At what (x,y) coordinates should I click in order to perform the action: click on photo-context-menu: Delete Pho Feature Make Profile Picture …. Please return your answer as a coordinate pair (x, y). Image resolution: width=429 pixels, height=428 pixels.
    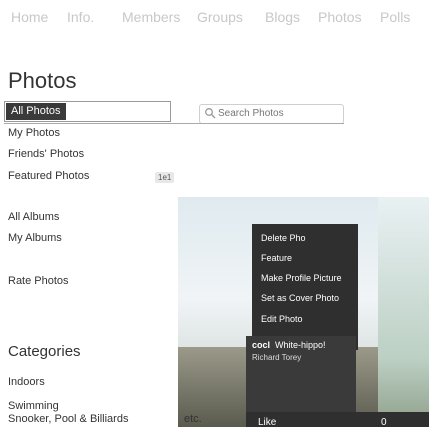
    Looking at the image, I should click on (305, 287).